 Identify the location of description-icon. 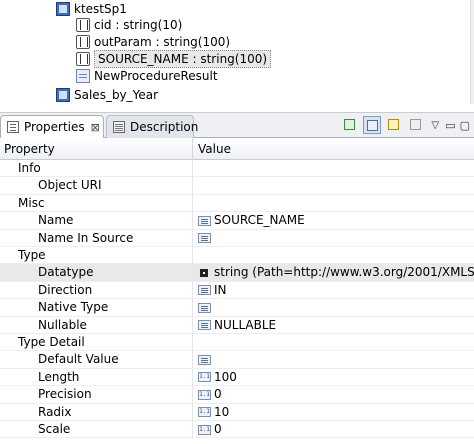
(119, 127).